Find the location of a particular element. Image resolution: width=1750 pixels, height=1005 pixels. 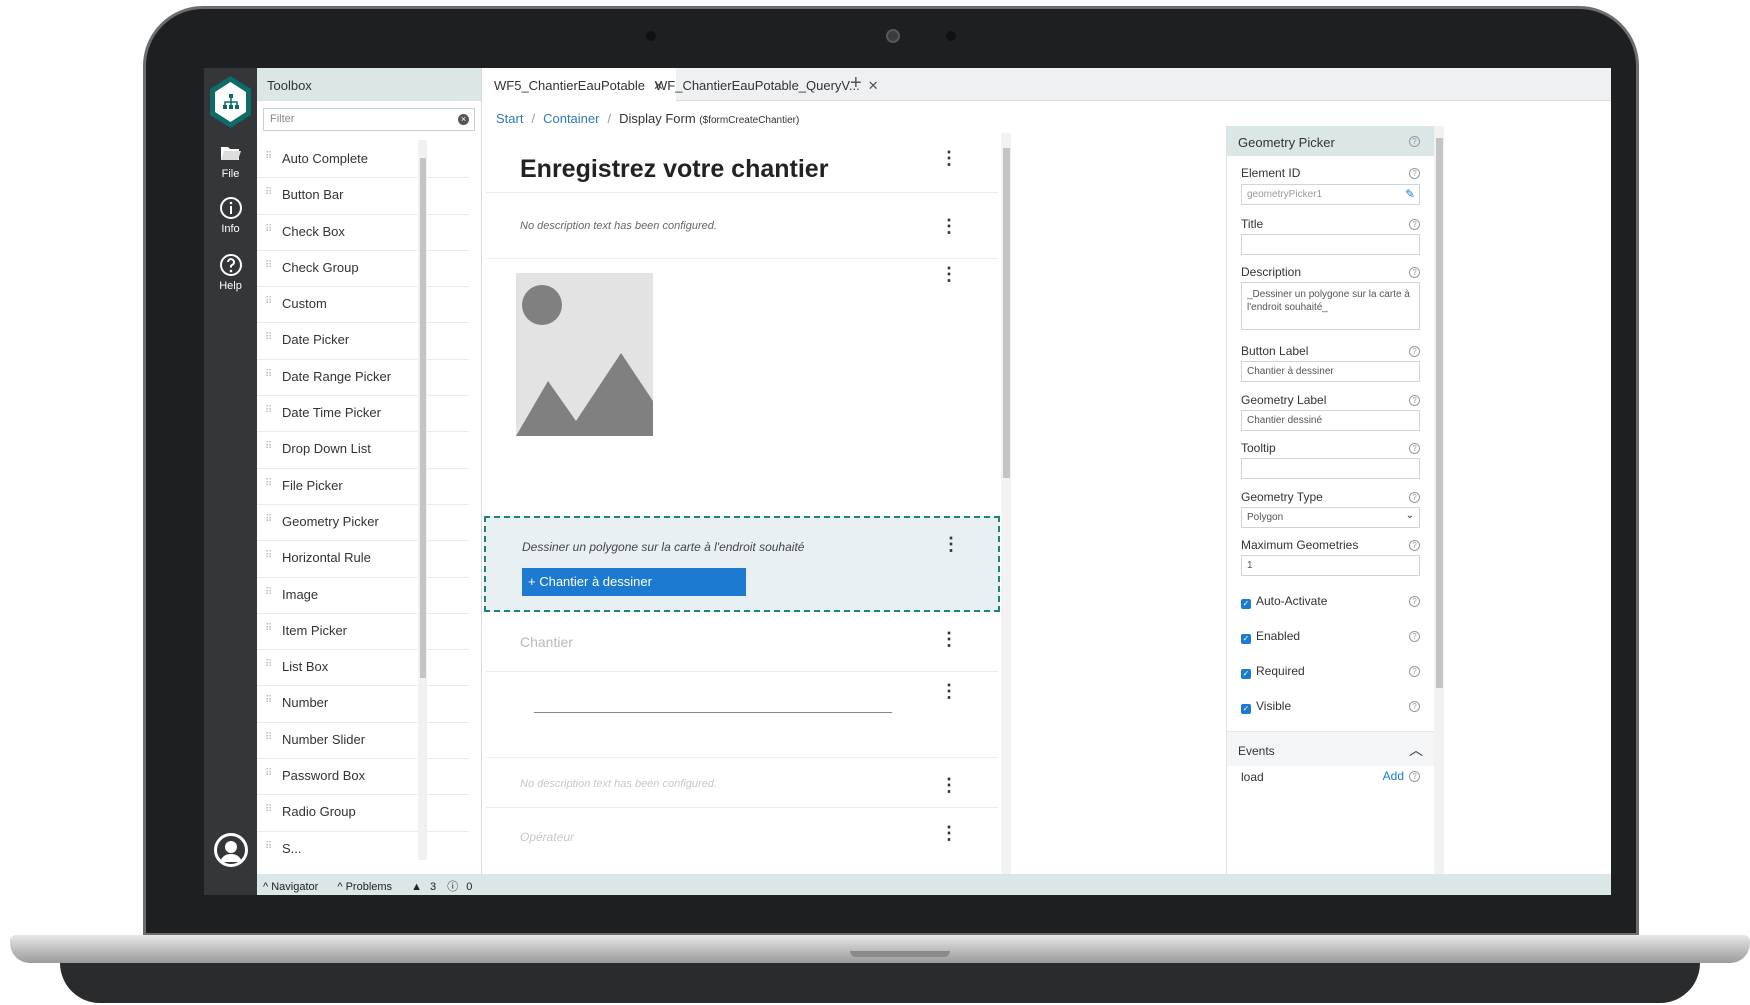

toolbox-item: Password Box is located at coordinates (363, 777).